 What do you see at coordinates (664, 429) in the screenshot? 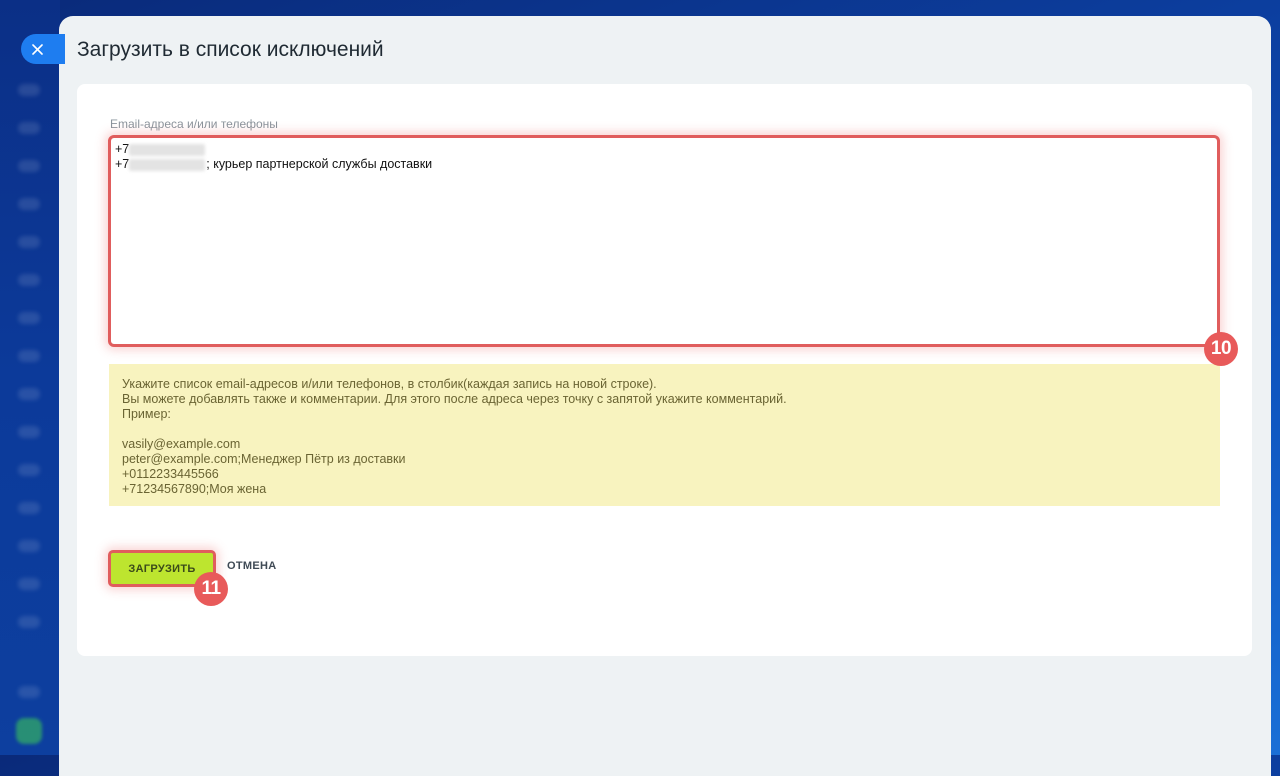
I see `hint-spacer` at bounding box center [664, 429].